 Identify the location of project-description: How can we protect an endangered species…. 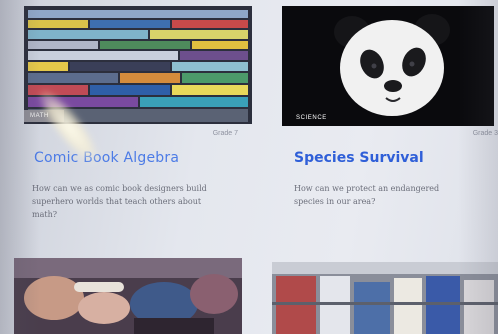
(367, 195).